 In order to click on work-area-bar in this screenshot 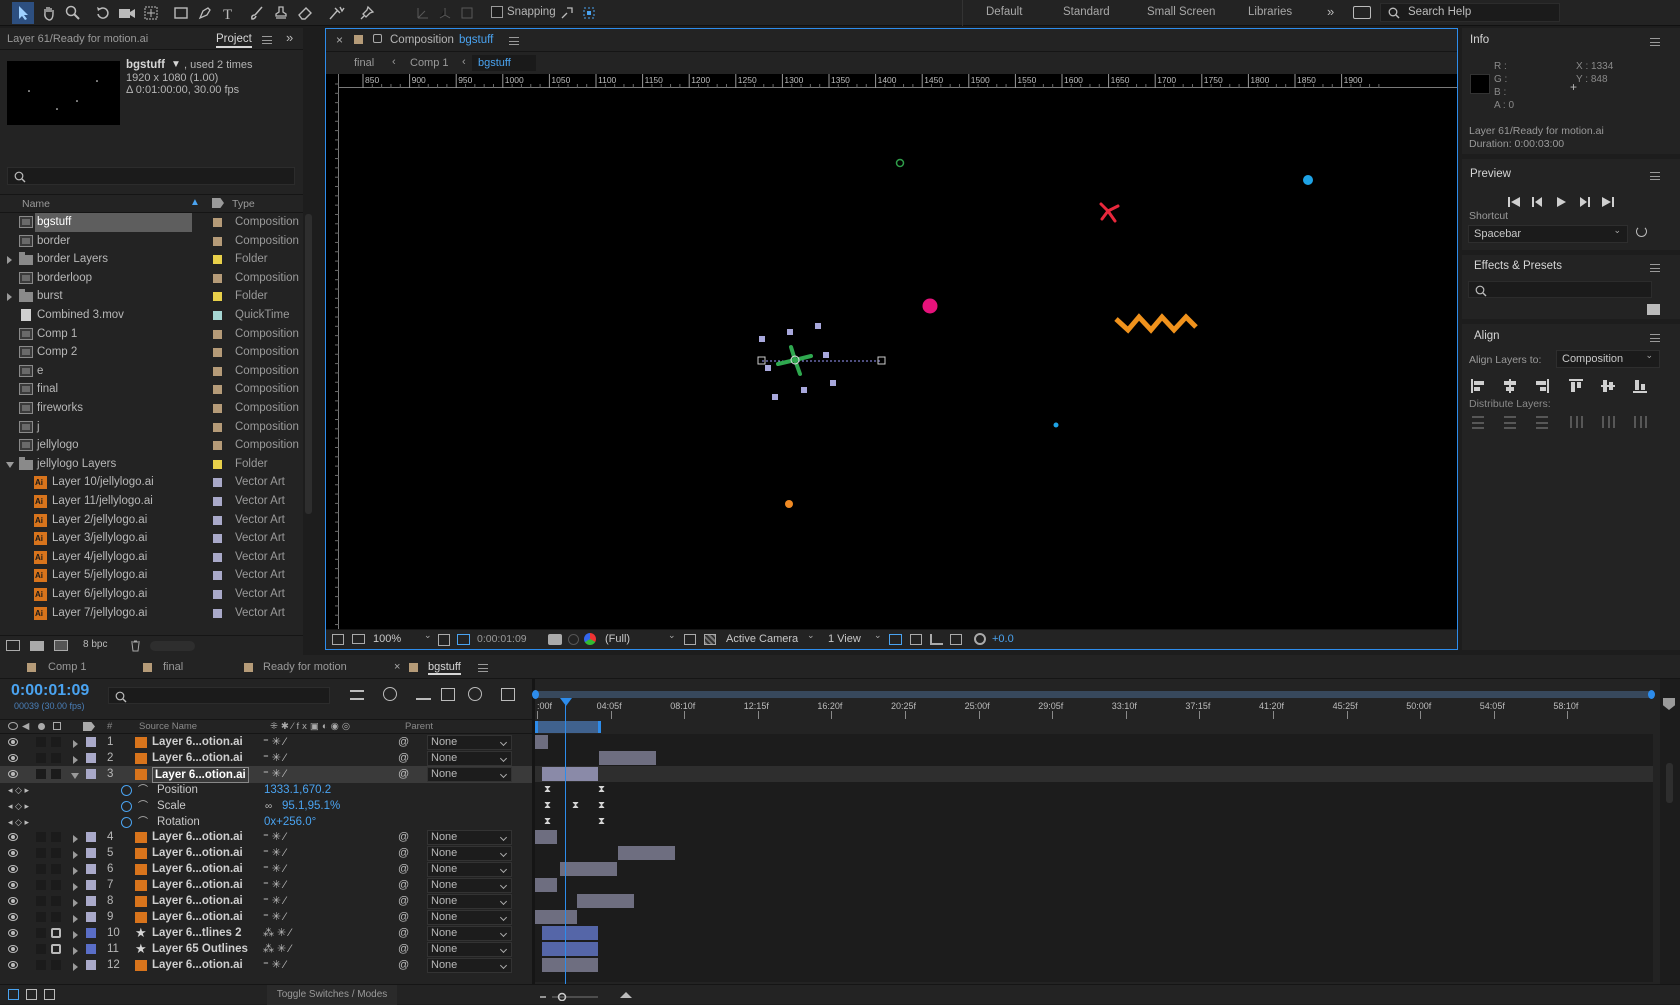, I will do `click(1094, 694)`.